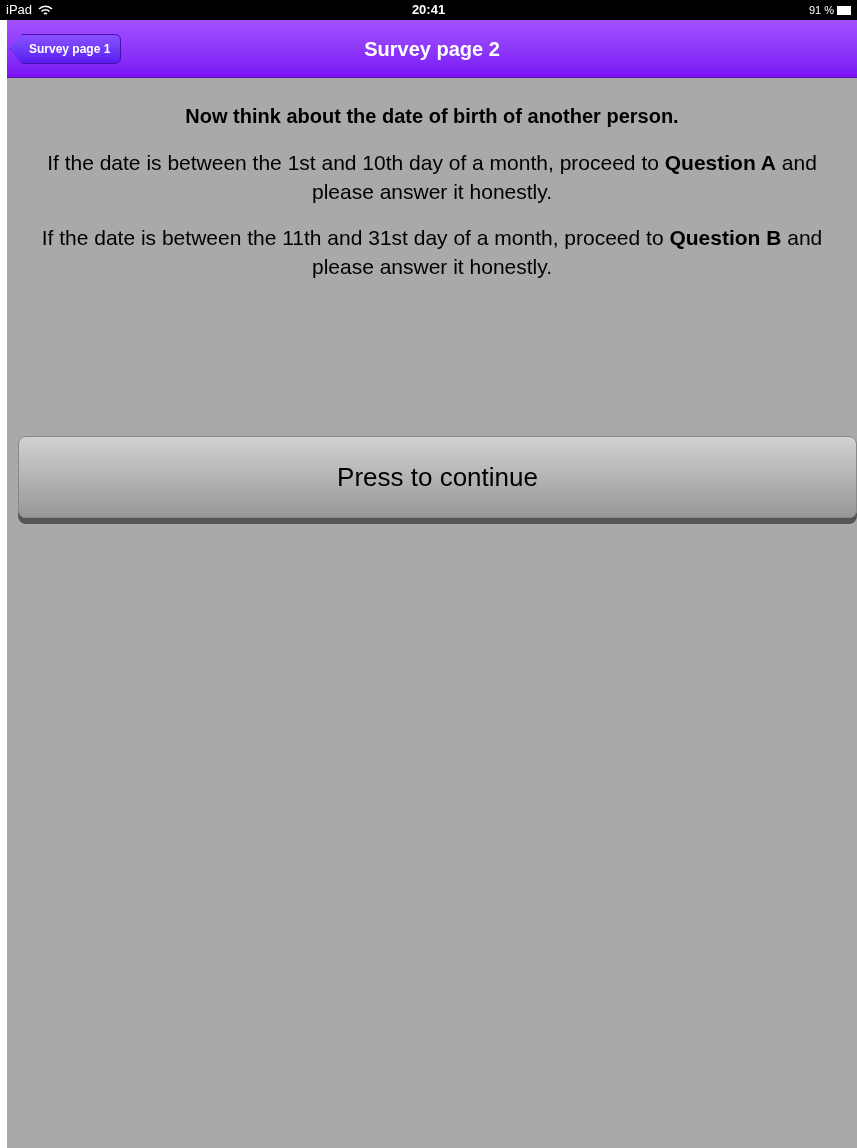 The image size is (857, 1148). Describe the element at coordinates (19, 10) in the screenshot. I see `device-name: iPad` at that location.